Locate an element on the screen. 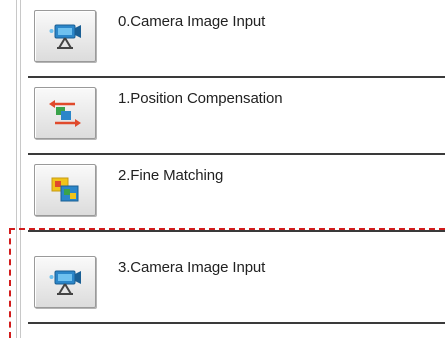 This screenshot has height=338, width=445. step-3-label: 3.Camera Image Input is located at coordinates (192, 267).